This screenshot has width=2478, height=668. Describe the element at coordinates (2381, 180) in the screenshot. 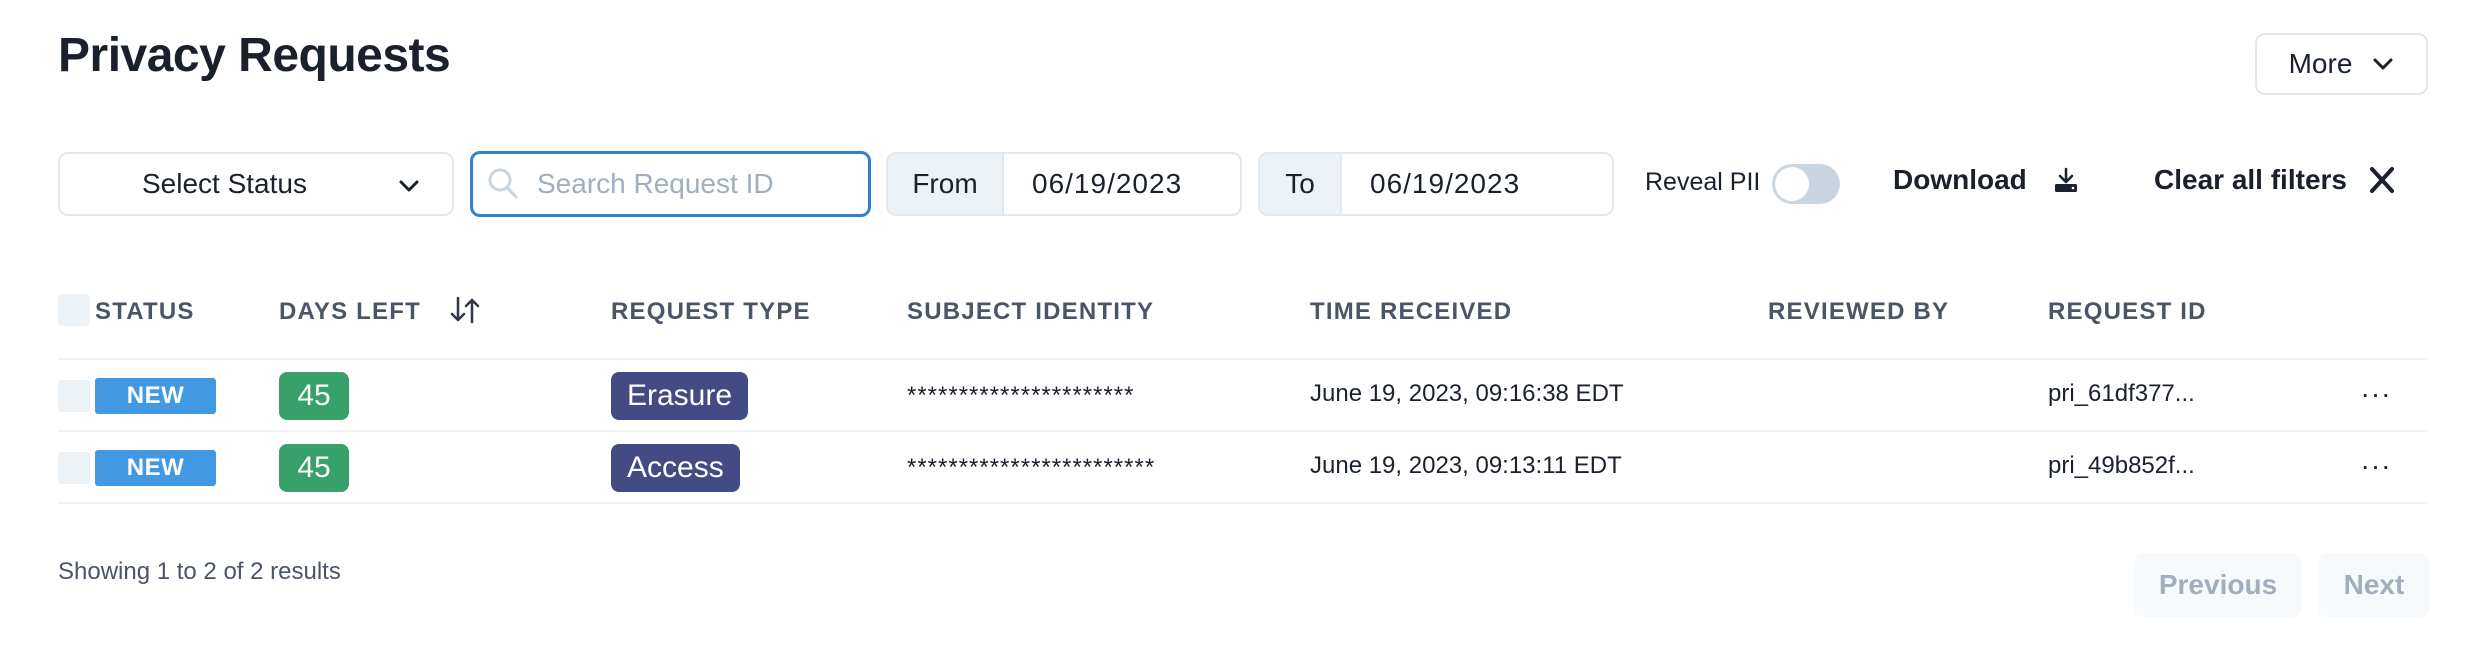

I see `close-icon` at that location.